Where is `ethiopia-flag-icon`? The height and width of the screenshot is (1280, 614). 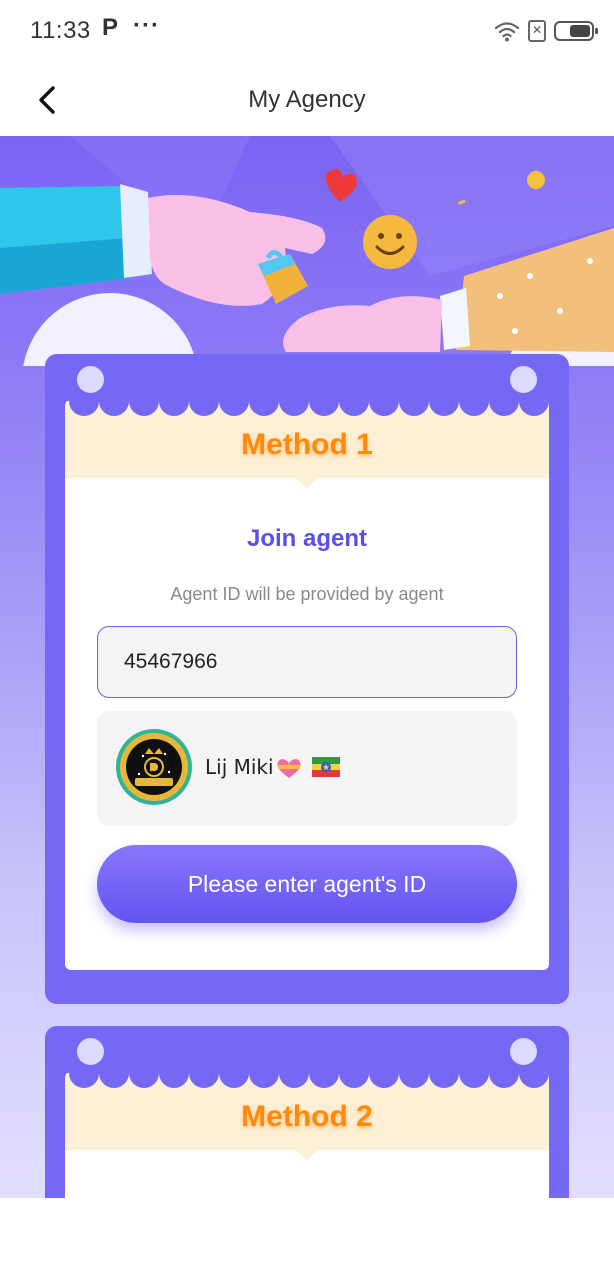 ethiopia-flag-icon is located at coordinates (326, 767).